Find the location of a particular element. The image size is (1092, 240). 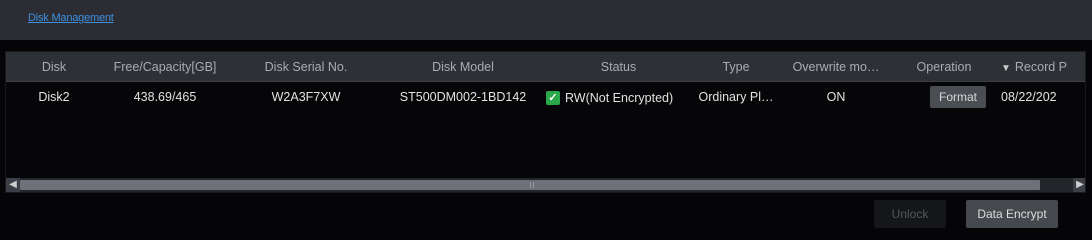

cell-status: ✓ RW(Not Encrypted) is located at coordinates (618, 97).